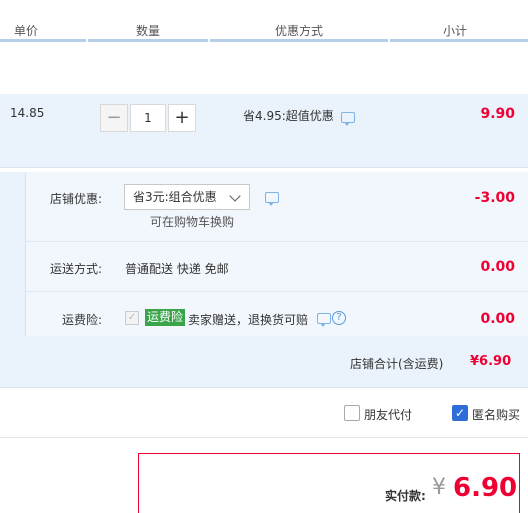 This screenshot has height=513, width=528. What do you see at coordinates (299, 31) in the screenshot?
I see `header-promotion: 优惠方式` at bounding box center [299, 31].